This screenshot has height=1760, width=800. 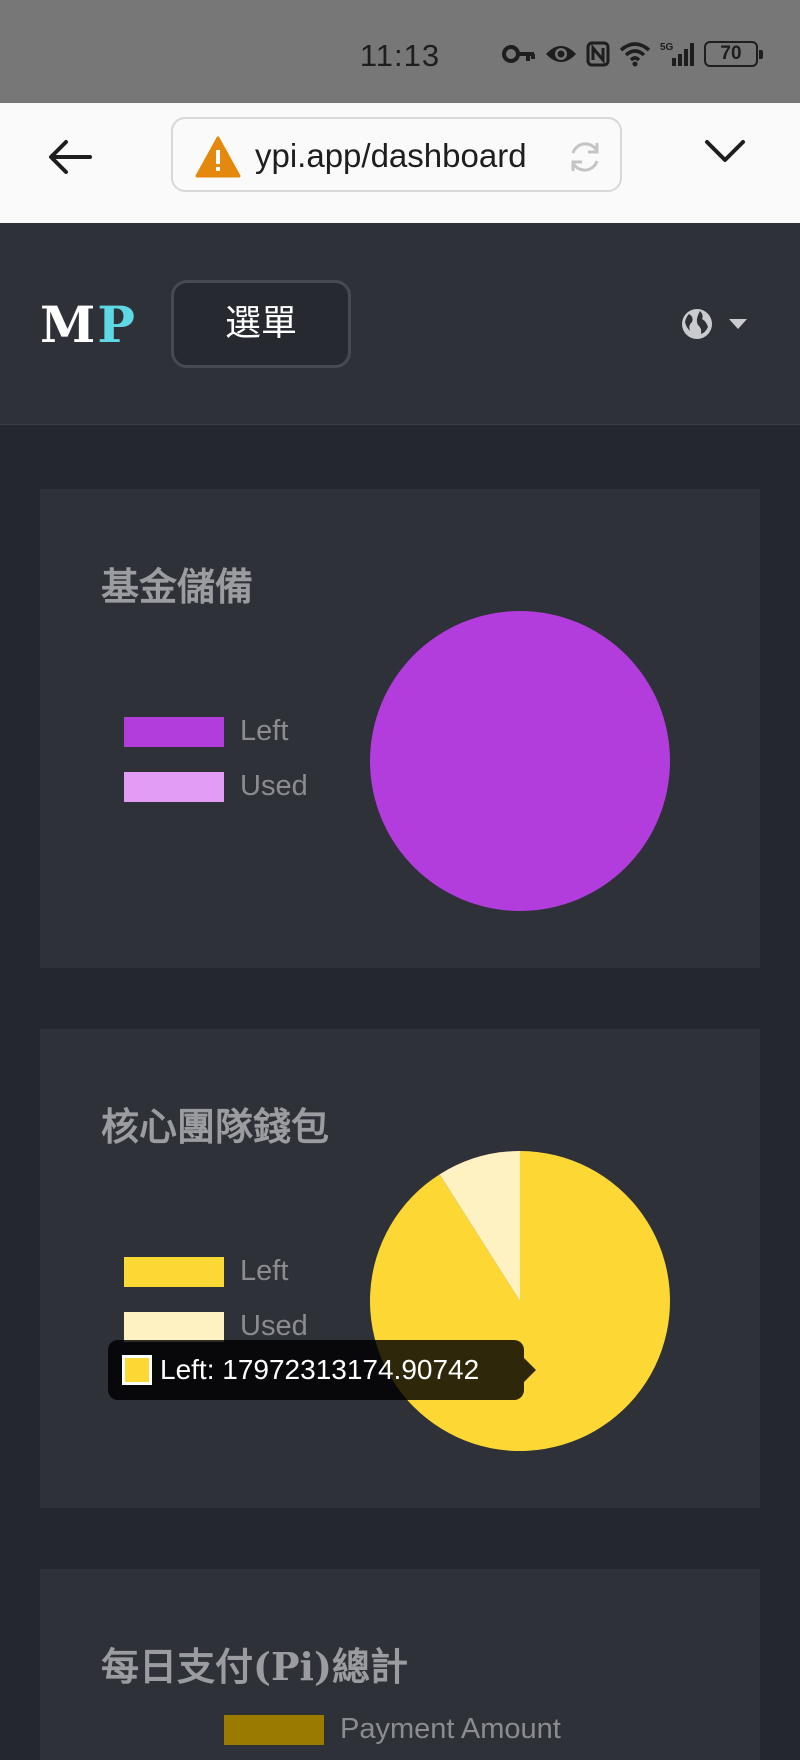 I want to click on legend-label: Payment Amount, so click(x=450, y=1729).